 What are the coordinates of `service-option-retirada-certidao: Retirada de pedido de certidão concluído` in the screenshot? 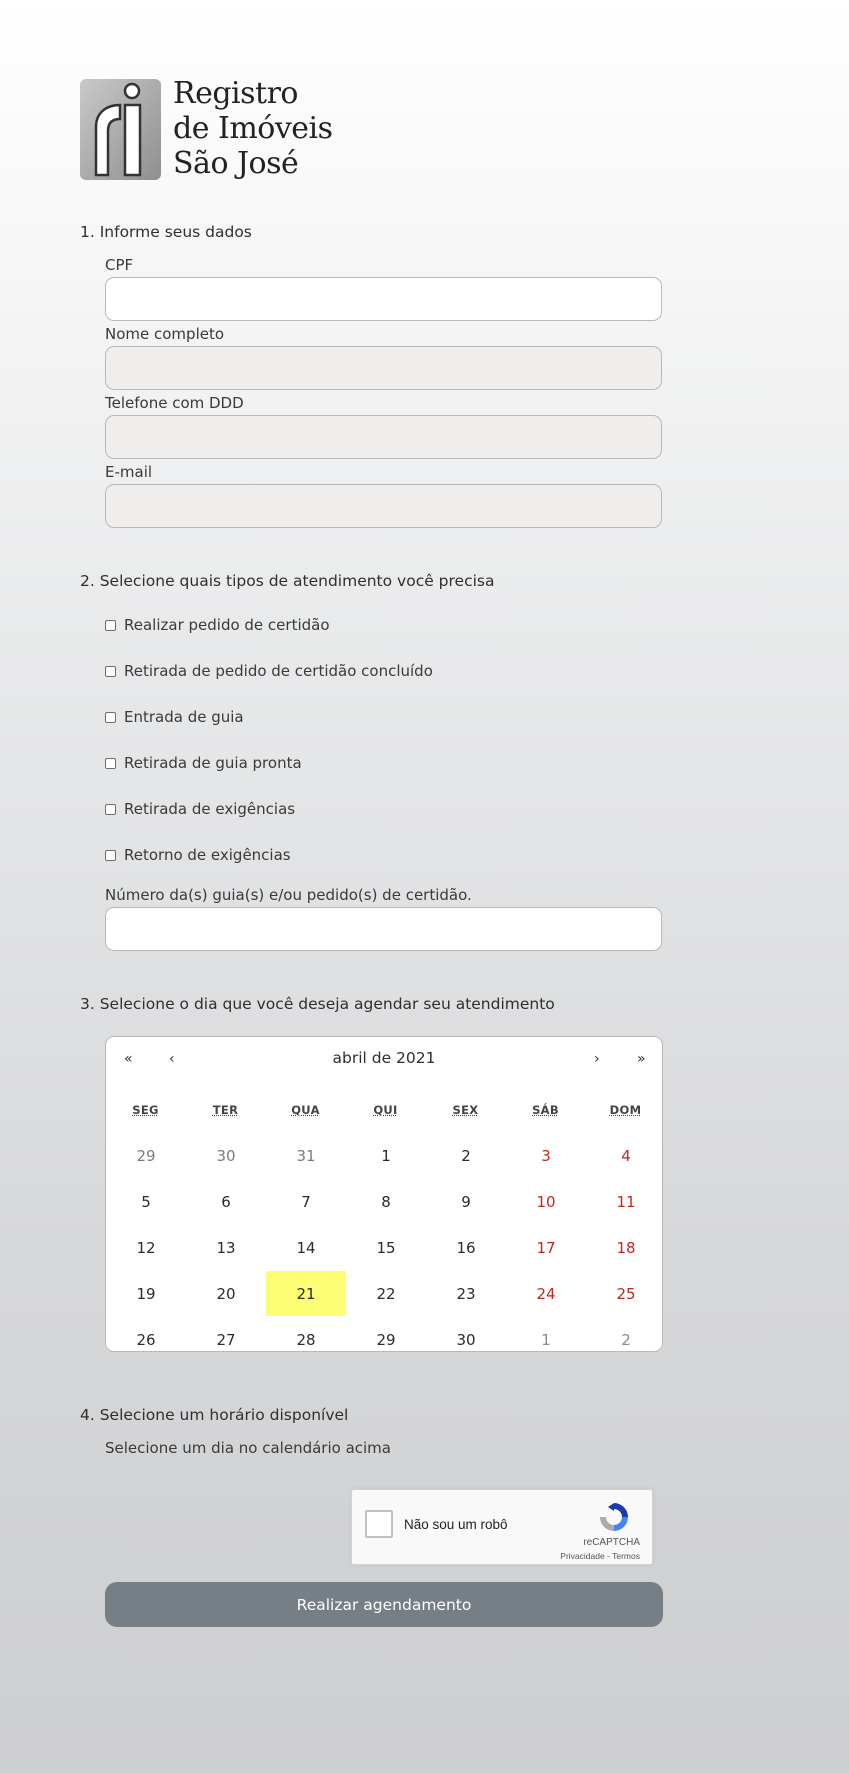 It's located at (269, 671).